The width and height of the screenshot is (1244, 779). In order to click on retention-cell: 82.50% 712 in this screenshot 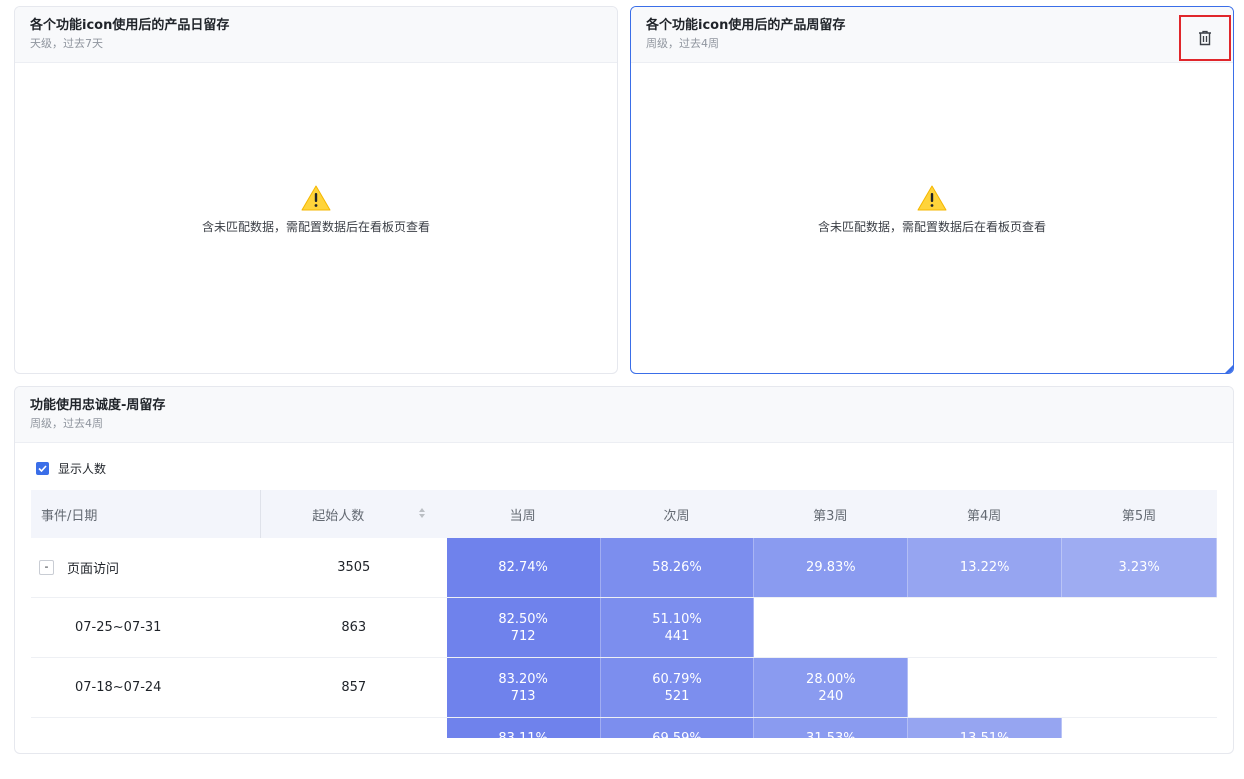, I will do `click(523, 627)`.